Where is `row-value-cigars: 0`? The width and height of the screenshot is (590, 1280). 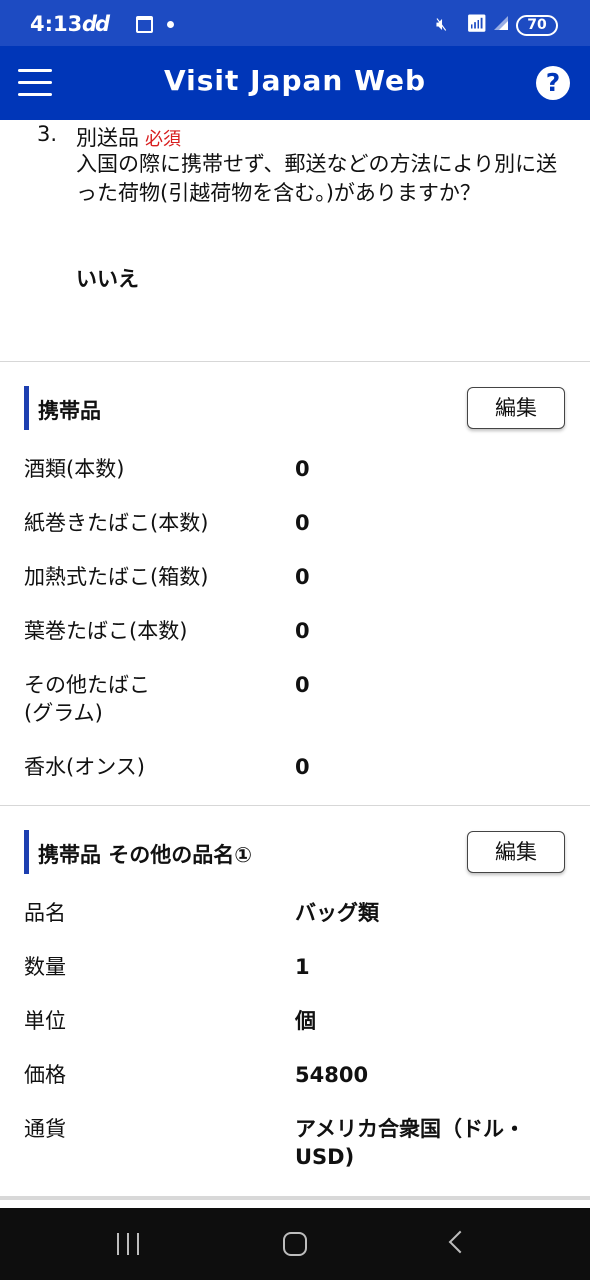 row-value-cigars: 0 is located at coordinates (302, 631).